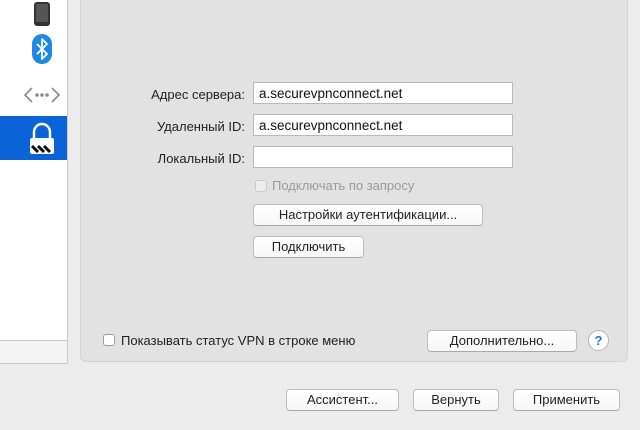 The image size is (640, 430). I want to click on server-address-label: Адрес сервера:, so click(198, 94).